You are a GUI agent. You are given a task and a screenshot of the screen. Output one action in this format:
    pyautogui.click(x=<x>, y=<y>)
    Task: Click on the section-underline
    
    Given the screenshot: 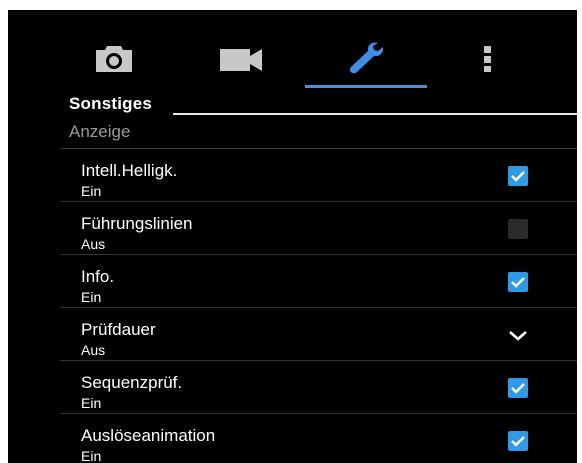 What is the action you would take?
    pyautogui.click(x=375, y=114)
    